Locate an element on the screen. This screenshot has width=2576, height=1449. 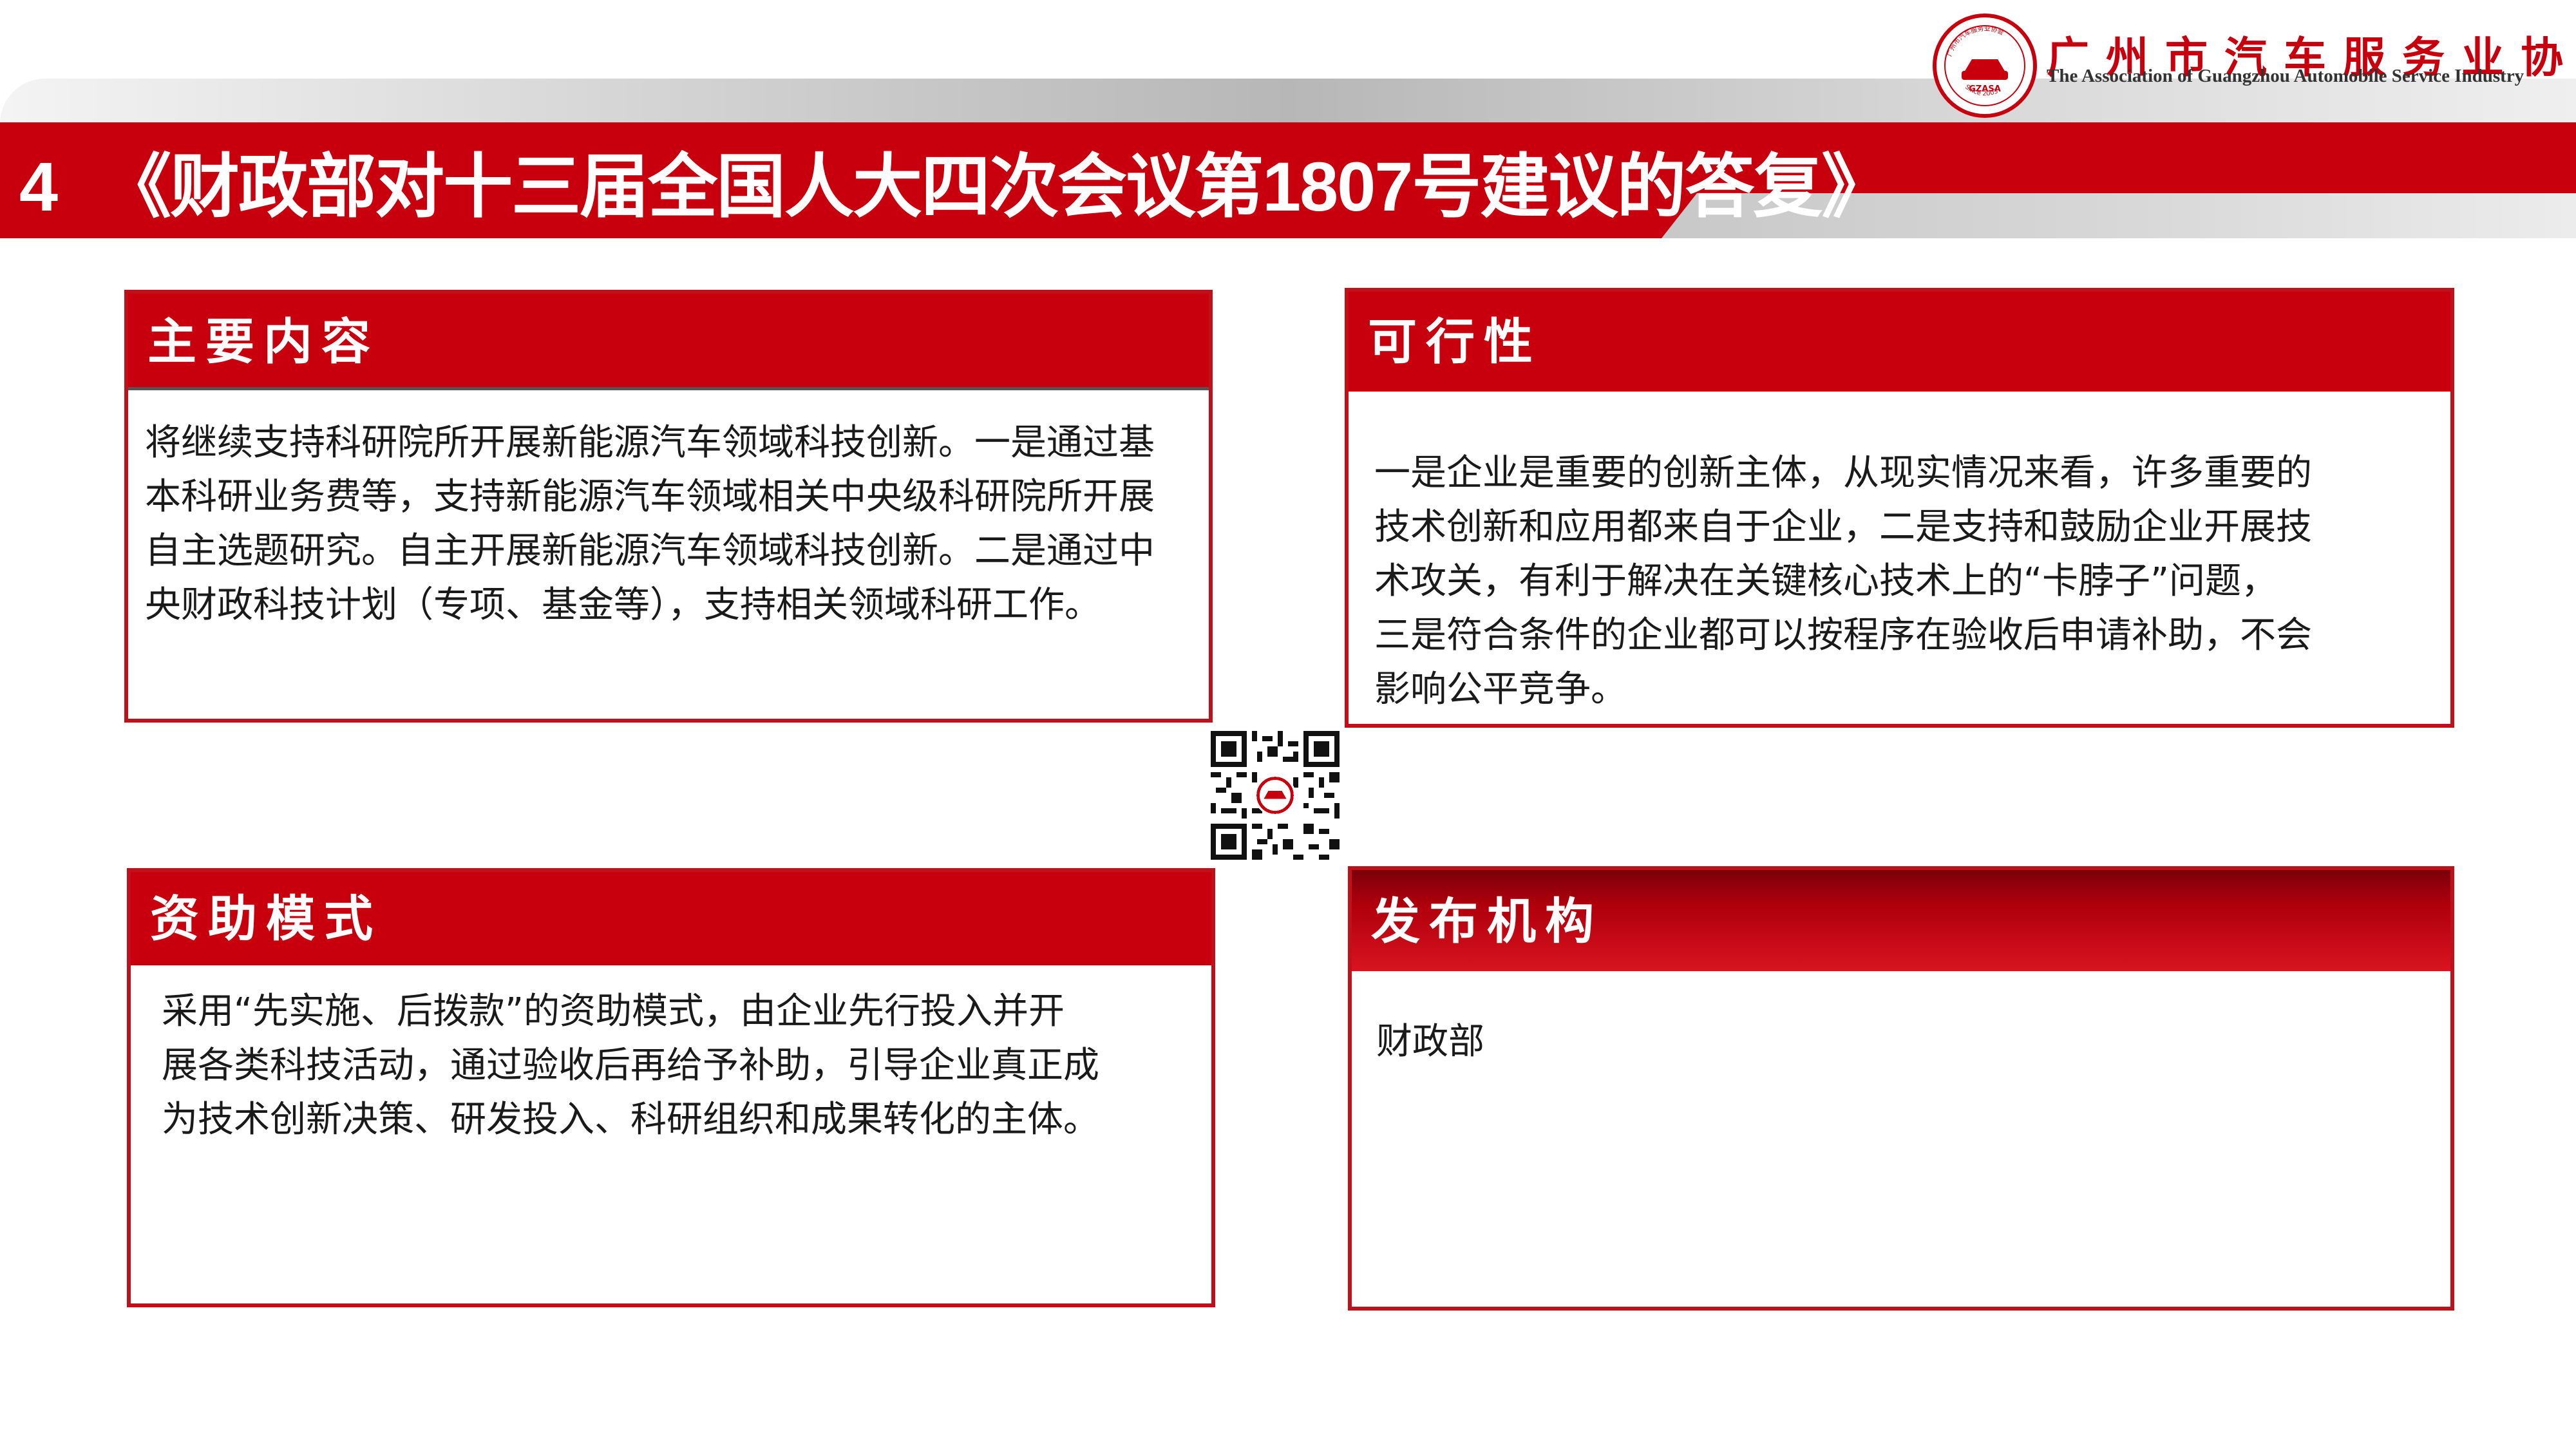
funding-model-line: 展各类科技活动，通过验收后再给予补助，引导企业真正成 is located at coordinates (630, 1065).